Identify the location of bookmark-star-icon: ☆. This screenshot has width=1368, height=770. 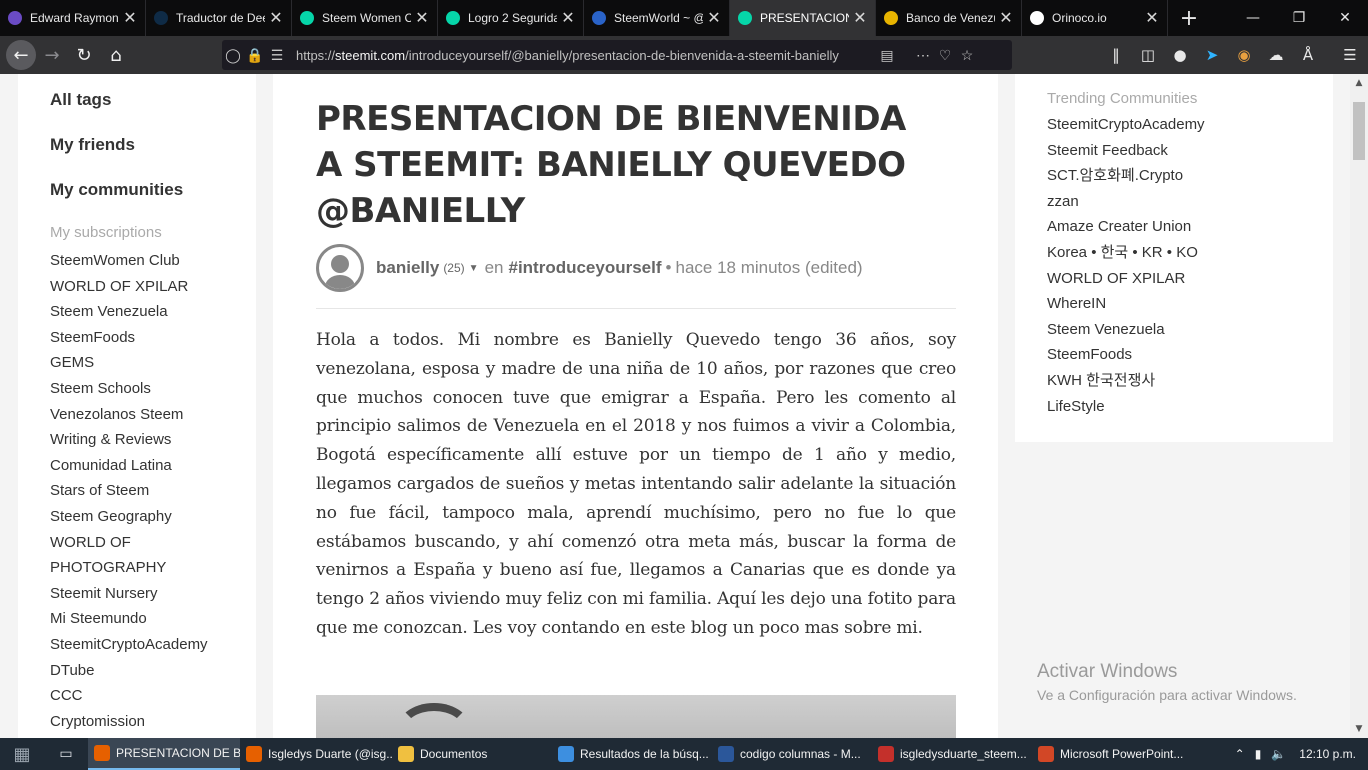
(967, 55).